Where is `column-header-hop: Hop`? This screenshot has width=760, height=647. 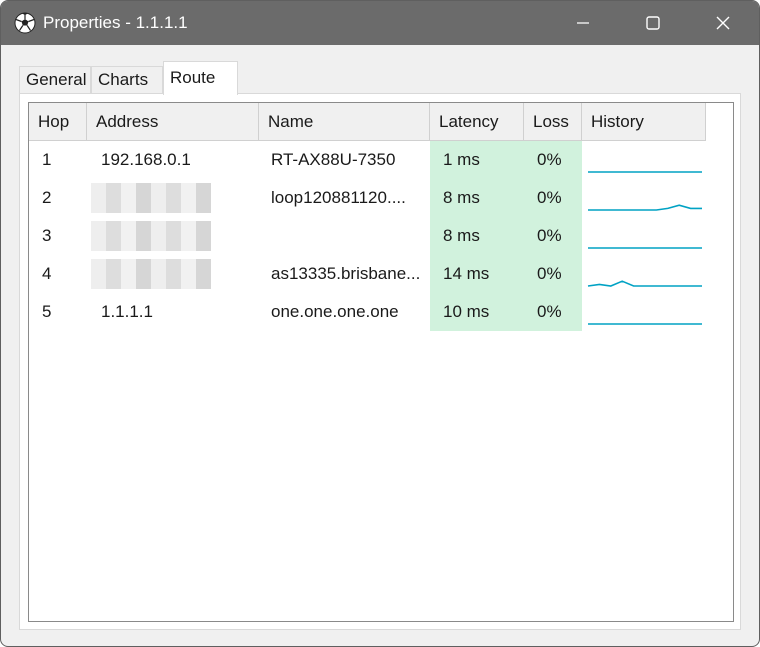
column-header-hop: Hop is located at coordinates (58, 122).